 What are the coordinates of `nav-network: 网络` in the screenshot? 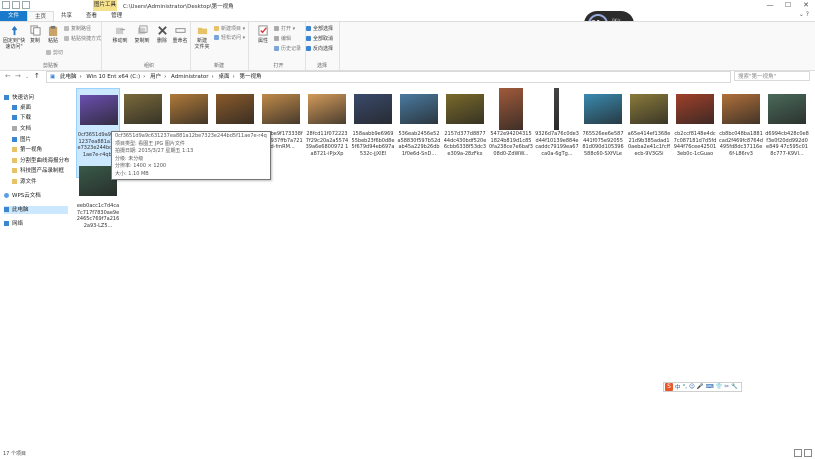 It's located at (13, 224).